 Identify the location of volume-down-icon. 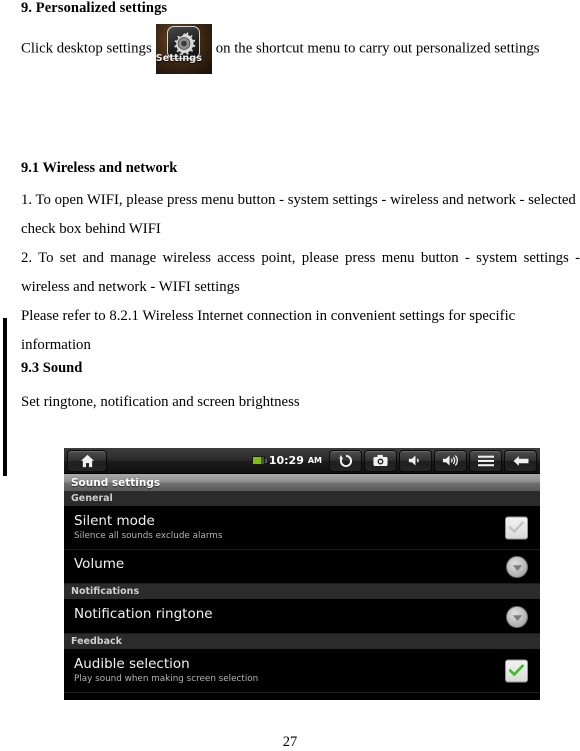
(416, 460).